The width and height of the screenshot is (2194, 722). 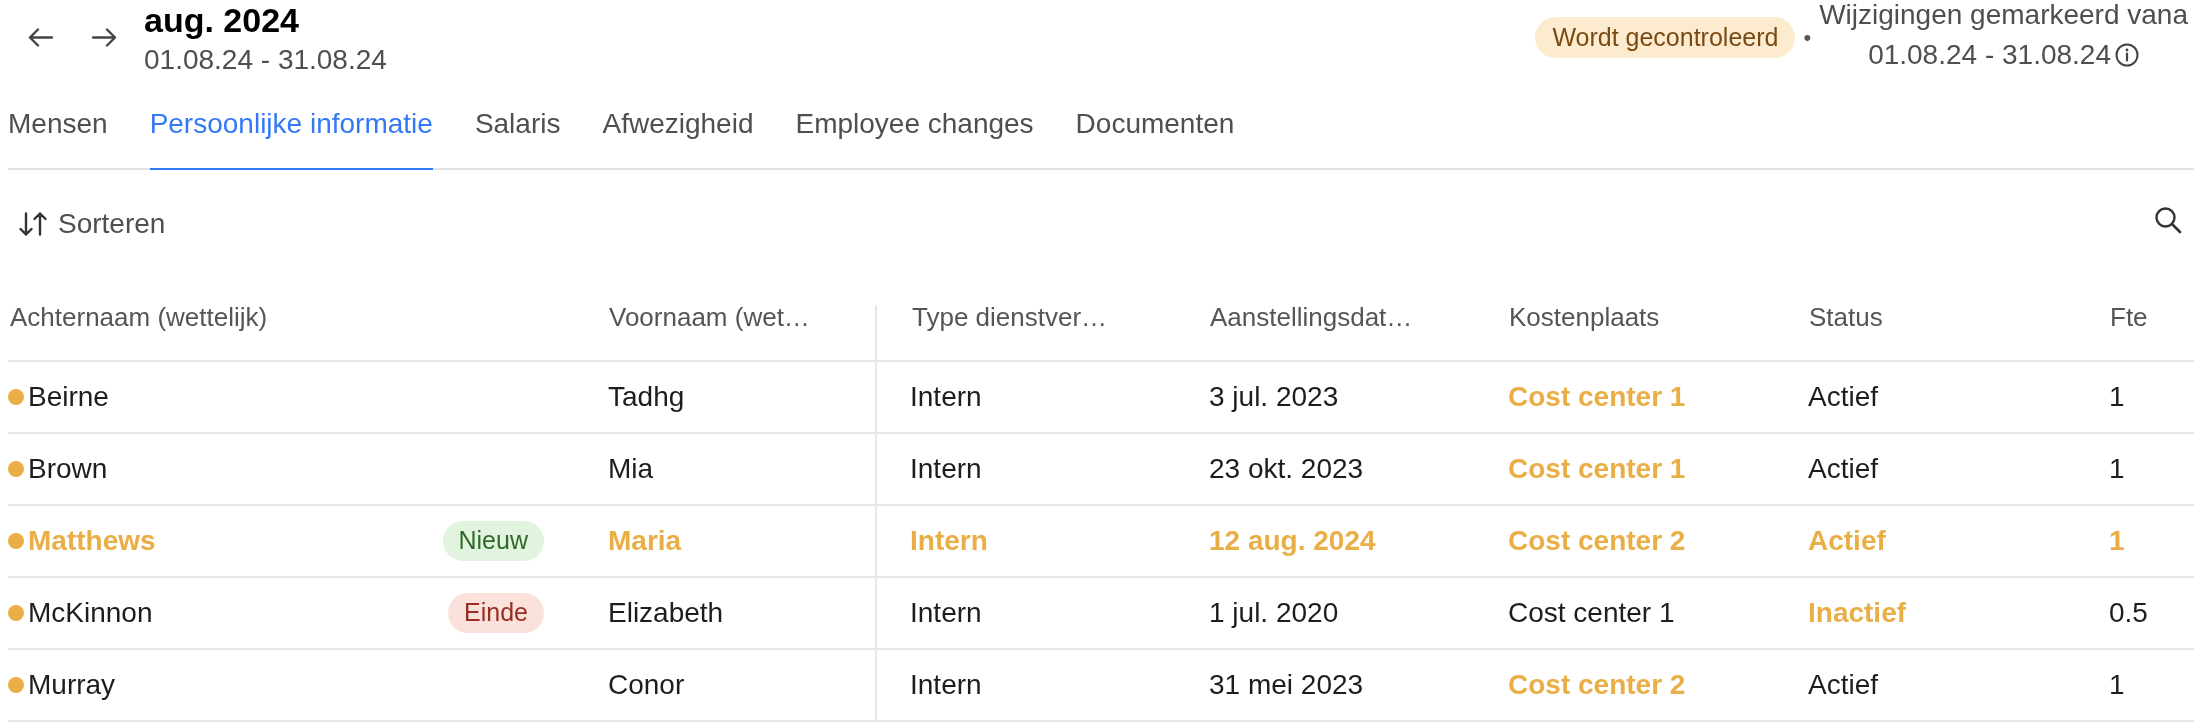 I want to click on table-cell: Inactief, so click(x=1857, y=613).